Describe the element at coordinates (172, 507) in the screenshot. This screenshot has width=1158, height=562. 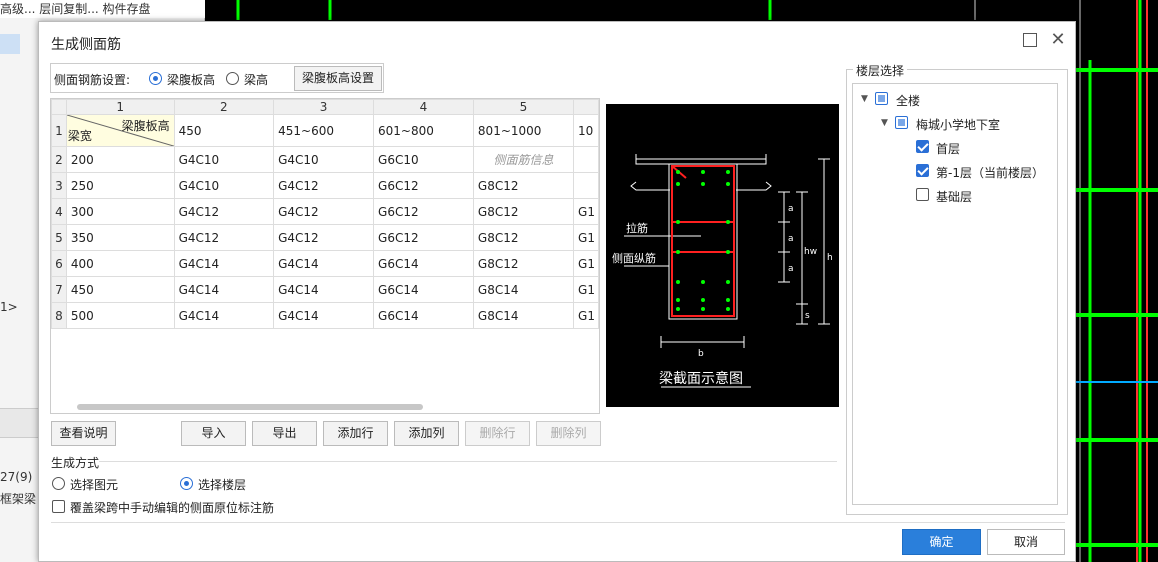
I see `override-checkbox-label: 覆盖梁跨中手动编辑的侧面原位标注筋` at that location.